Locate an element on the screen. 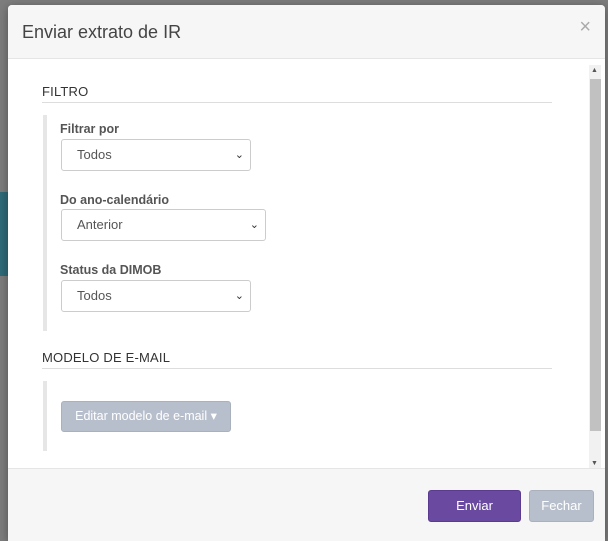 The height and width of the screenshot is (541, 608). scroll-thumb is located at coordinates (595, 255).